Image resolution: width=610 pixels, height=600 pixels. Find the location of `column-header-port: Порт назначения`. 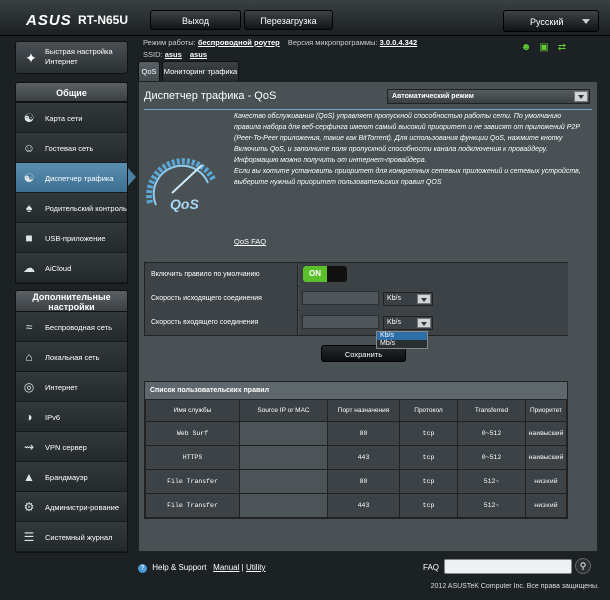

column-header-port: Порт назначения is located at coordinates (363, 410).